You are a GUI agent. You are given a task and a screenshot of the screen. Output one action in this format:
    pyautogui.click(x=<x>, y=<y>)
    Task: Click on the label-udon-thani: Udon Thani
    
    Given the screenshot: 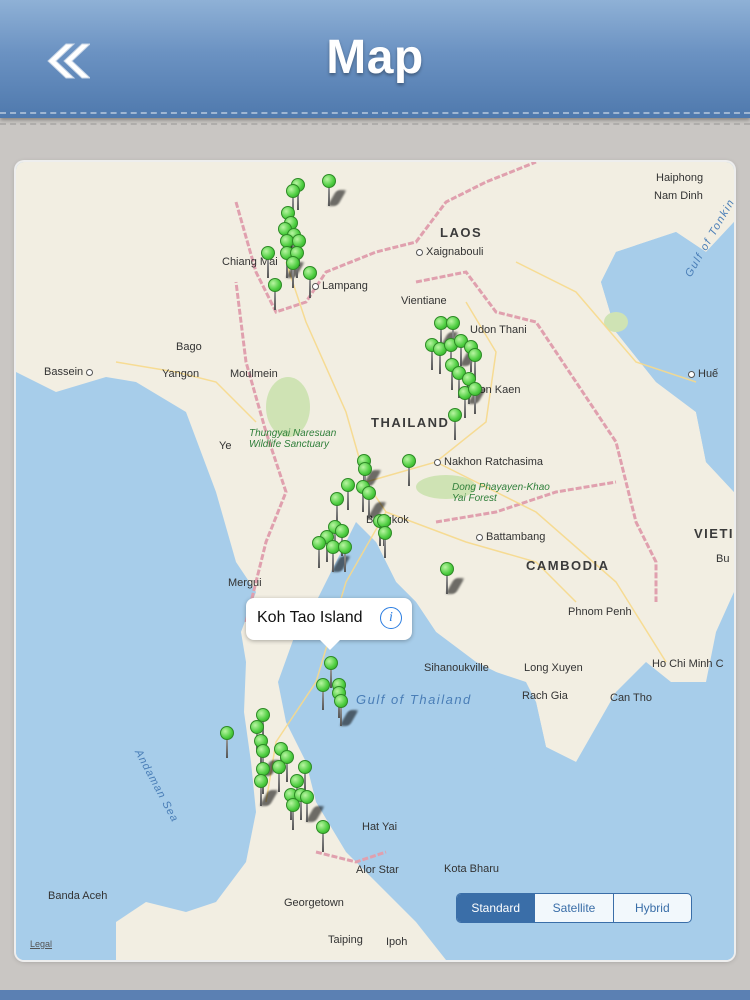 What is the action you would take?
    pyautogui.click(x=498, y=330)
    